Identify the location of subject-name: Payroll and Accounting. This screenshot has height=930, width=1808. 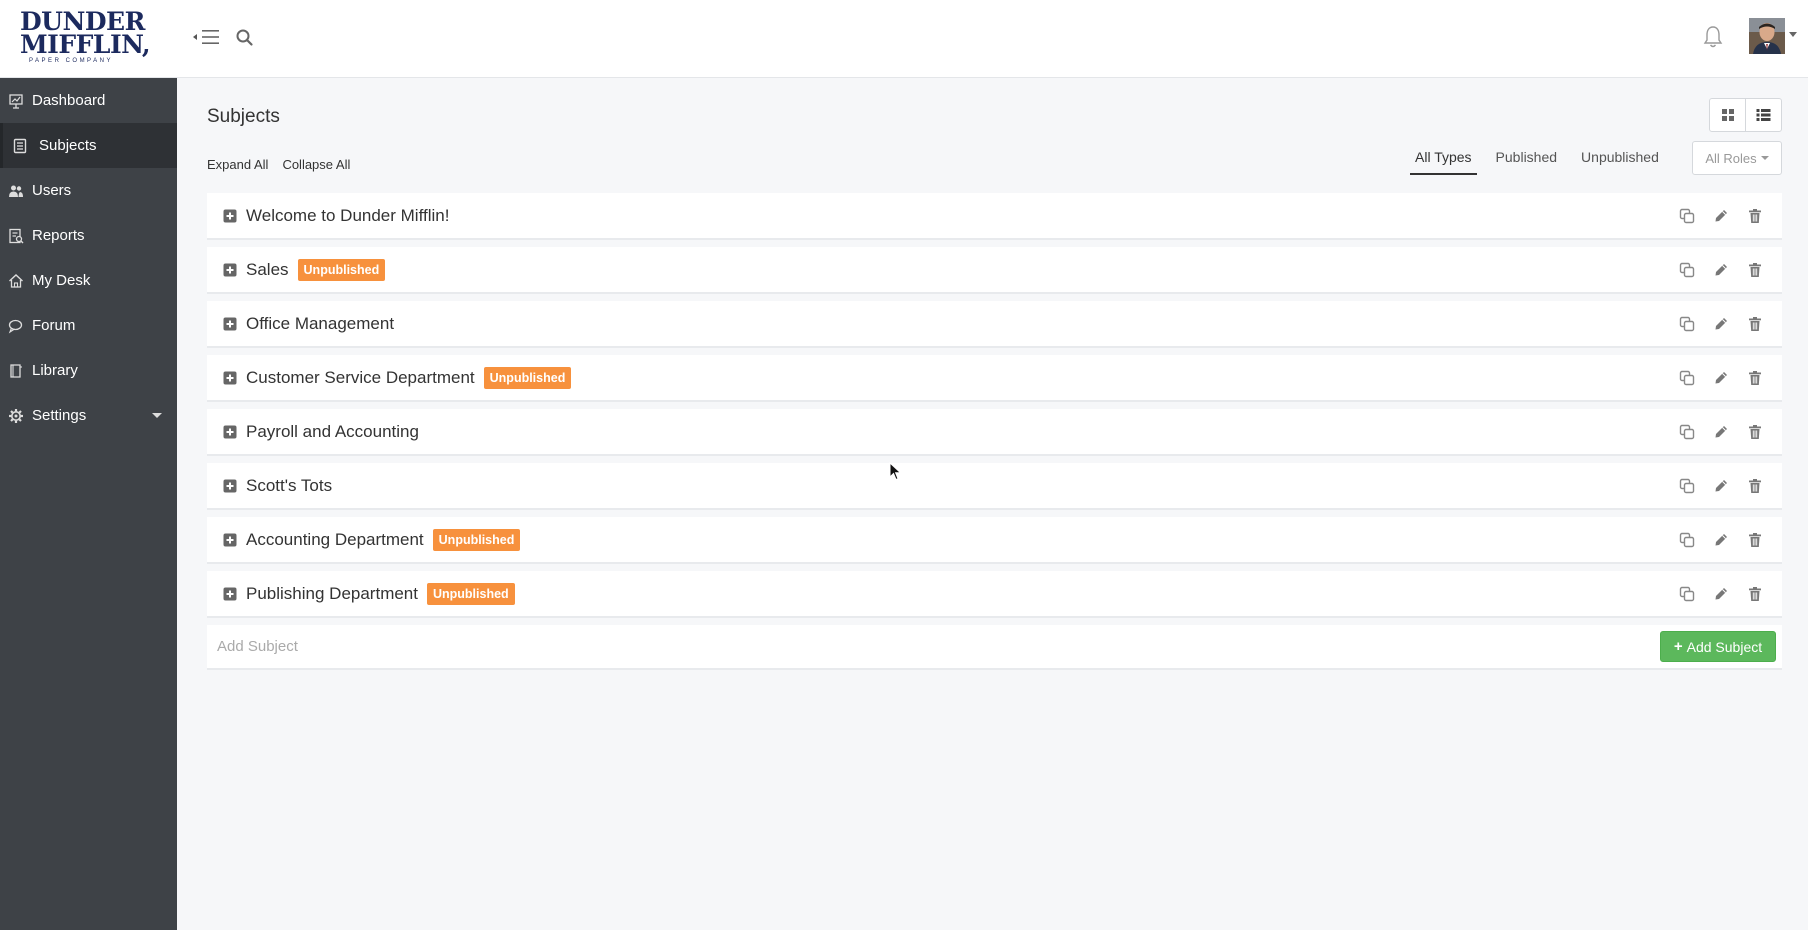
(332, 432).